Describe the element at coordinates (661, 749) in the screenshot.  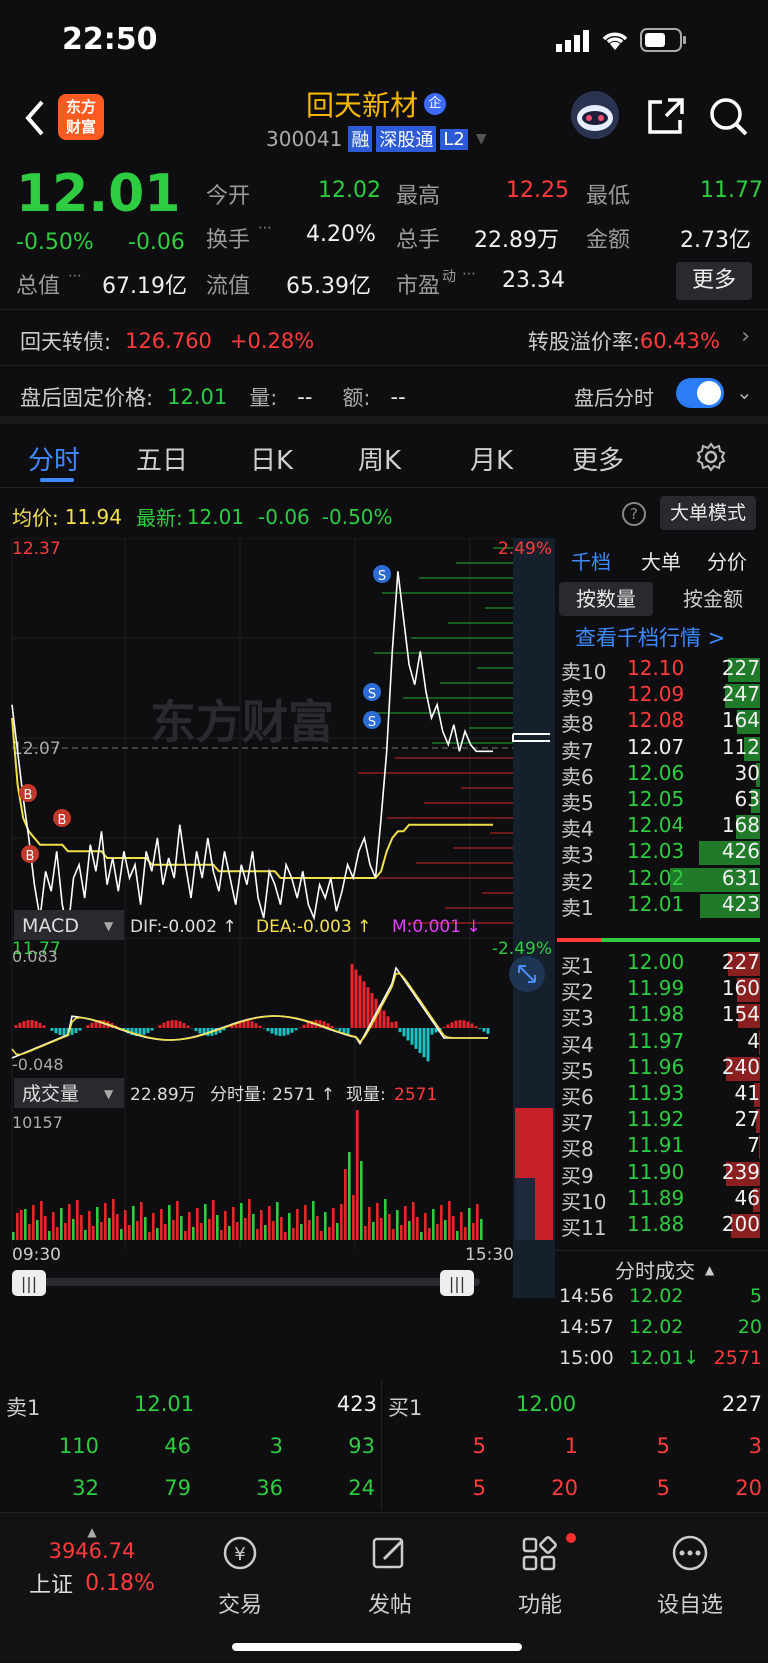
I see `ask-row: 卖7 12.07 112` at that location.